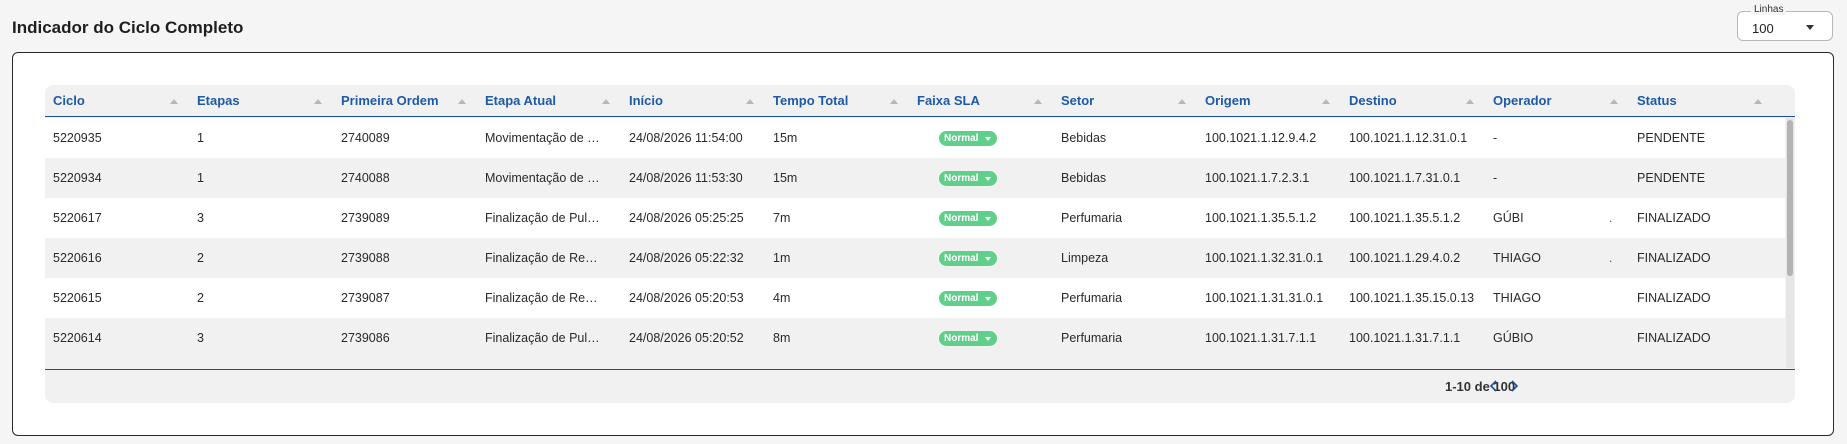  Describe the element at coordinates (1611, 218) in the screenshot. I see `operator-marker: .` at that location.